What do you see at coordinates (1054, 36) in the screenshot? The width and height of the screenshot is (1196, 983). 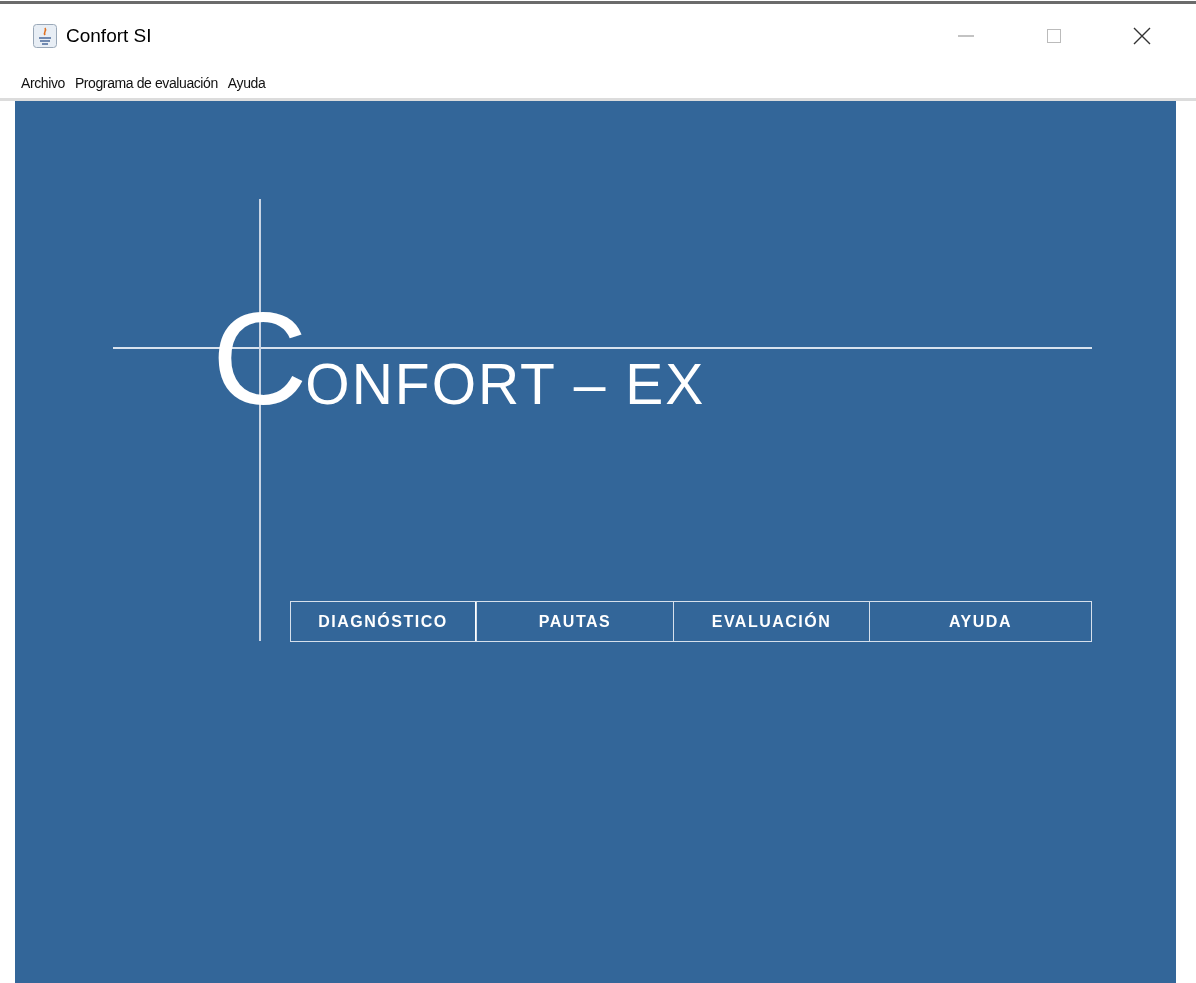 I see `maximize-icon` at bounding box center [1054, 36].